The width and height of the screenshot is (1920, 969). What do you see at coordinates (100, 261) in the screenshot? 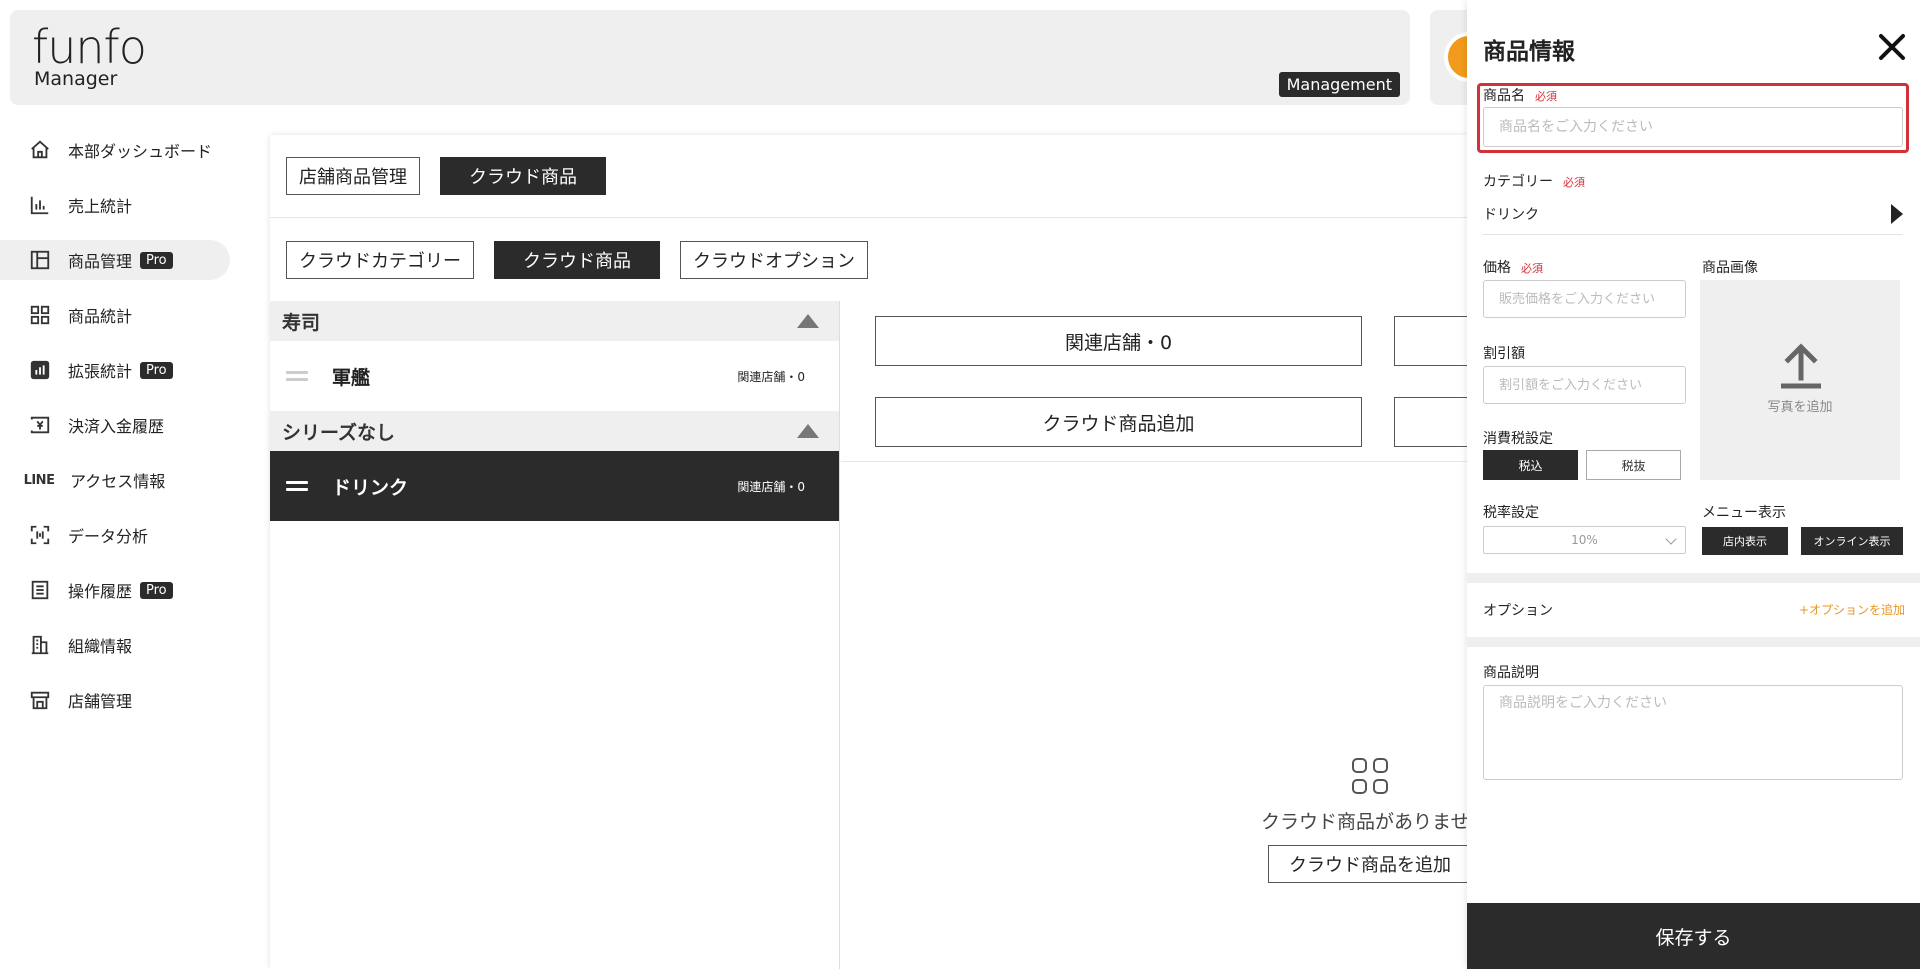
I see `sidebar-item-label: 商品管理` at bounding box center [100, 261].